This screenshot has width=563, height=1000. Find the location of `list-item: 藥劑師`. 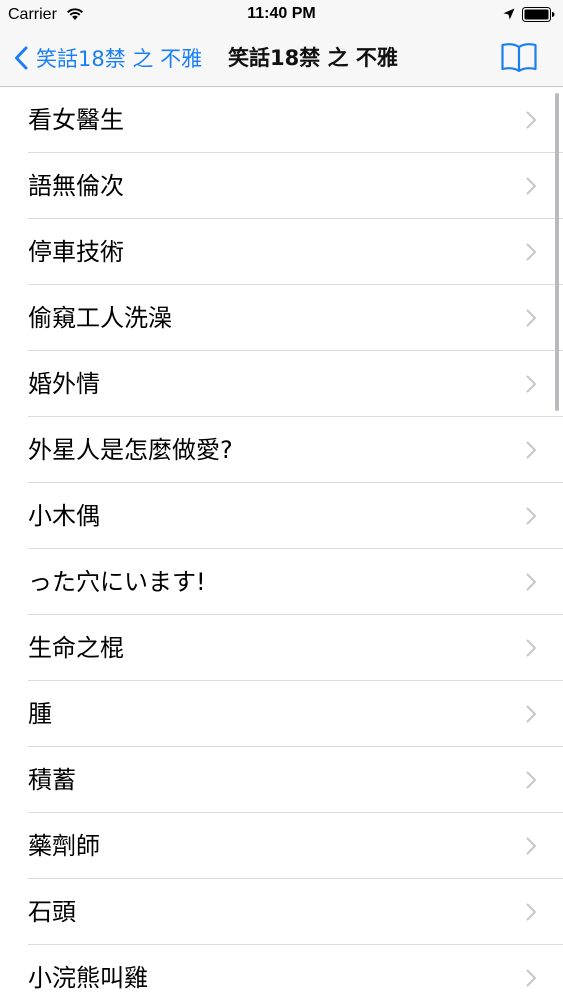

list-item: 藥劑師 is located at coordinates (295, 846).